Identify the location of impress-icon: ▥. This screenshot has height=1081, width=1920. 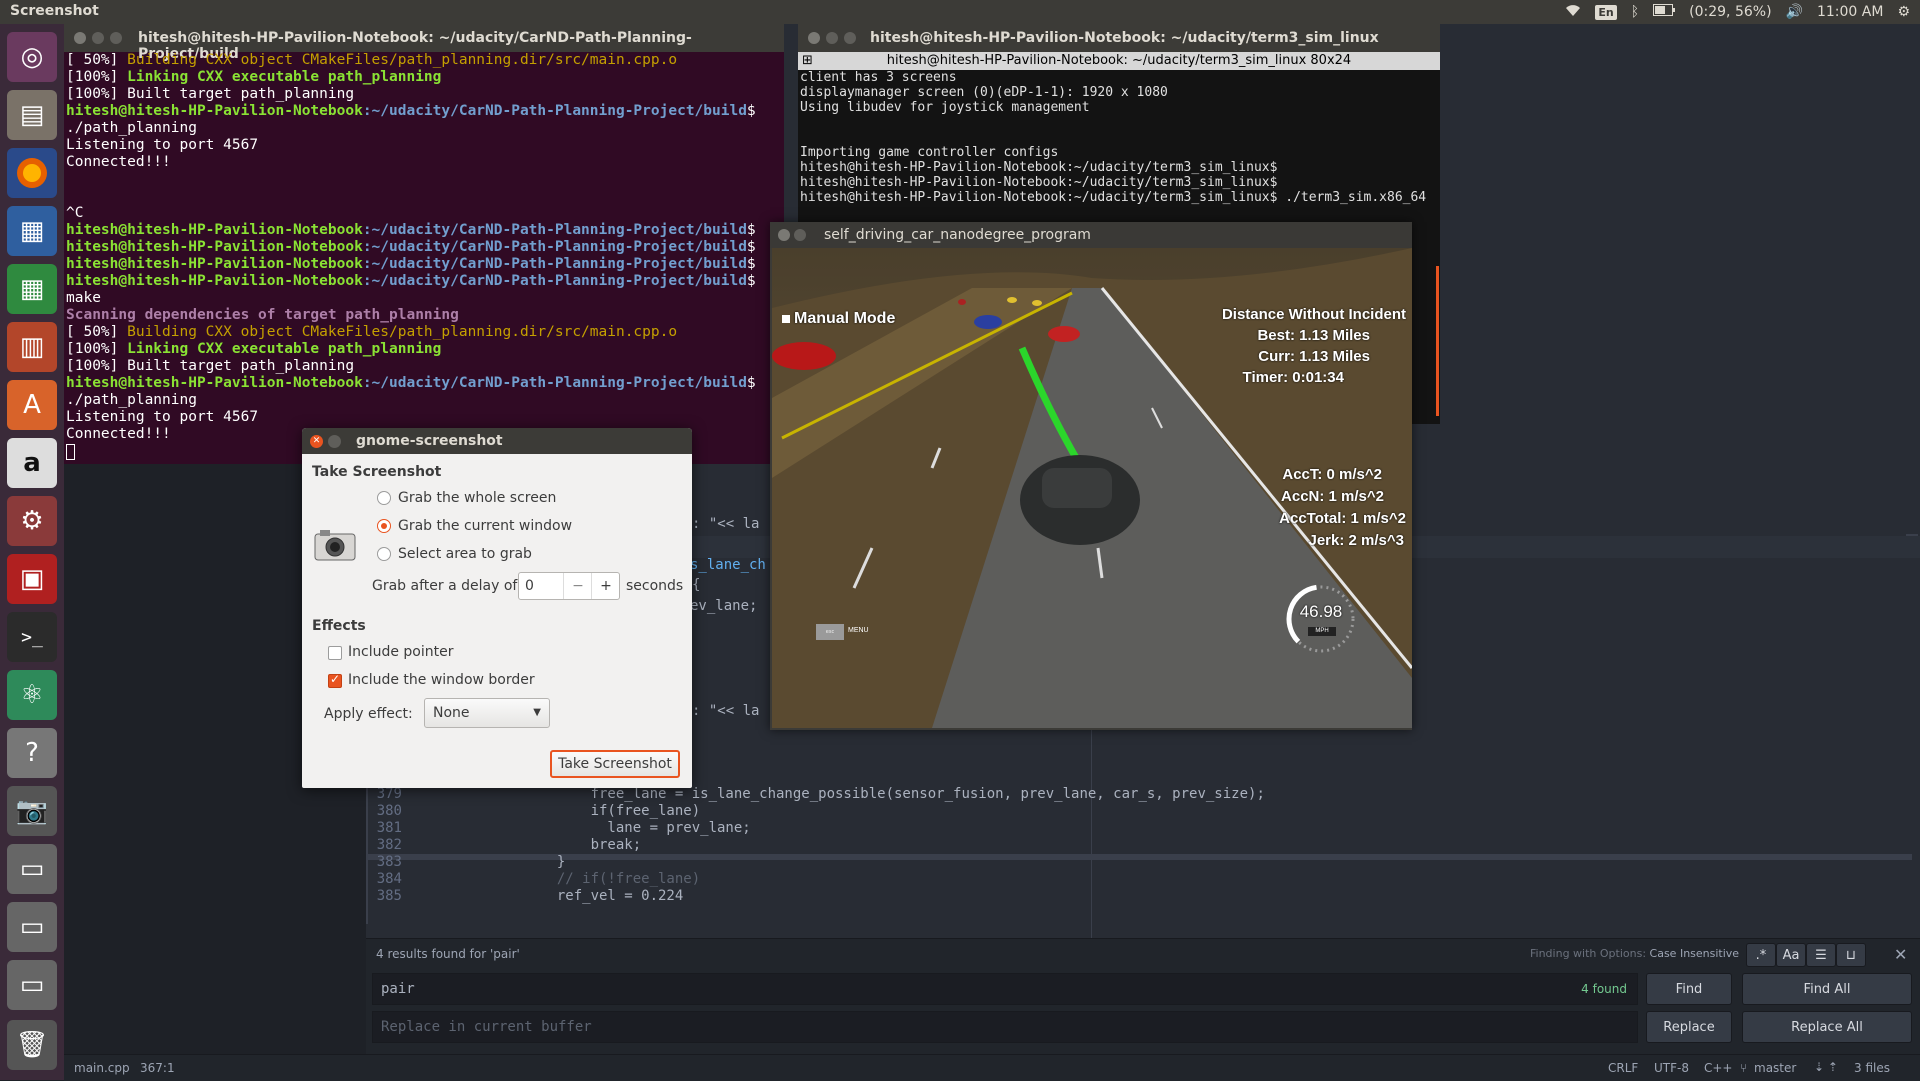
(32, 347).